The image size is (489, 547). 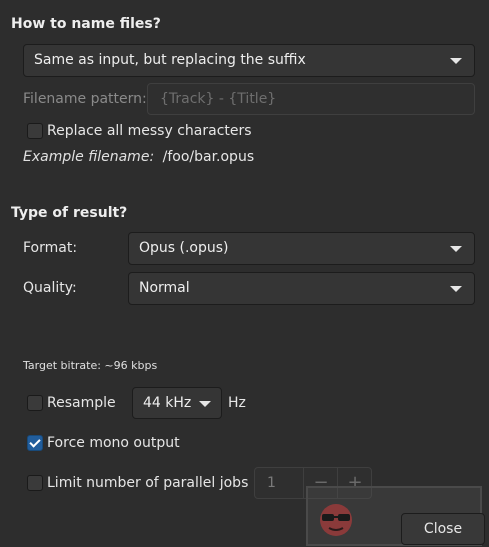 I want to click on naming-mode-dropdown: Same as input, but replacing the suffix, so click(x=249, y=60).